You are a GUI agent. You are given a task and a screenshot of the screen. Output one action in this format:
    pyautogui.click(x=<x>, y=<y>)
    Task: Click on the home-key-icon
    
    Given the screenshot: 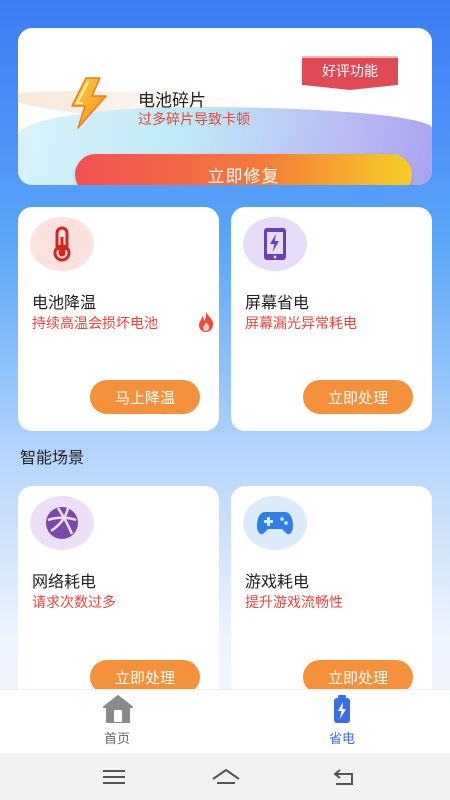 What is the action you would take?
    pyautogui.click(x=226, y=777)
    